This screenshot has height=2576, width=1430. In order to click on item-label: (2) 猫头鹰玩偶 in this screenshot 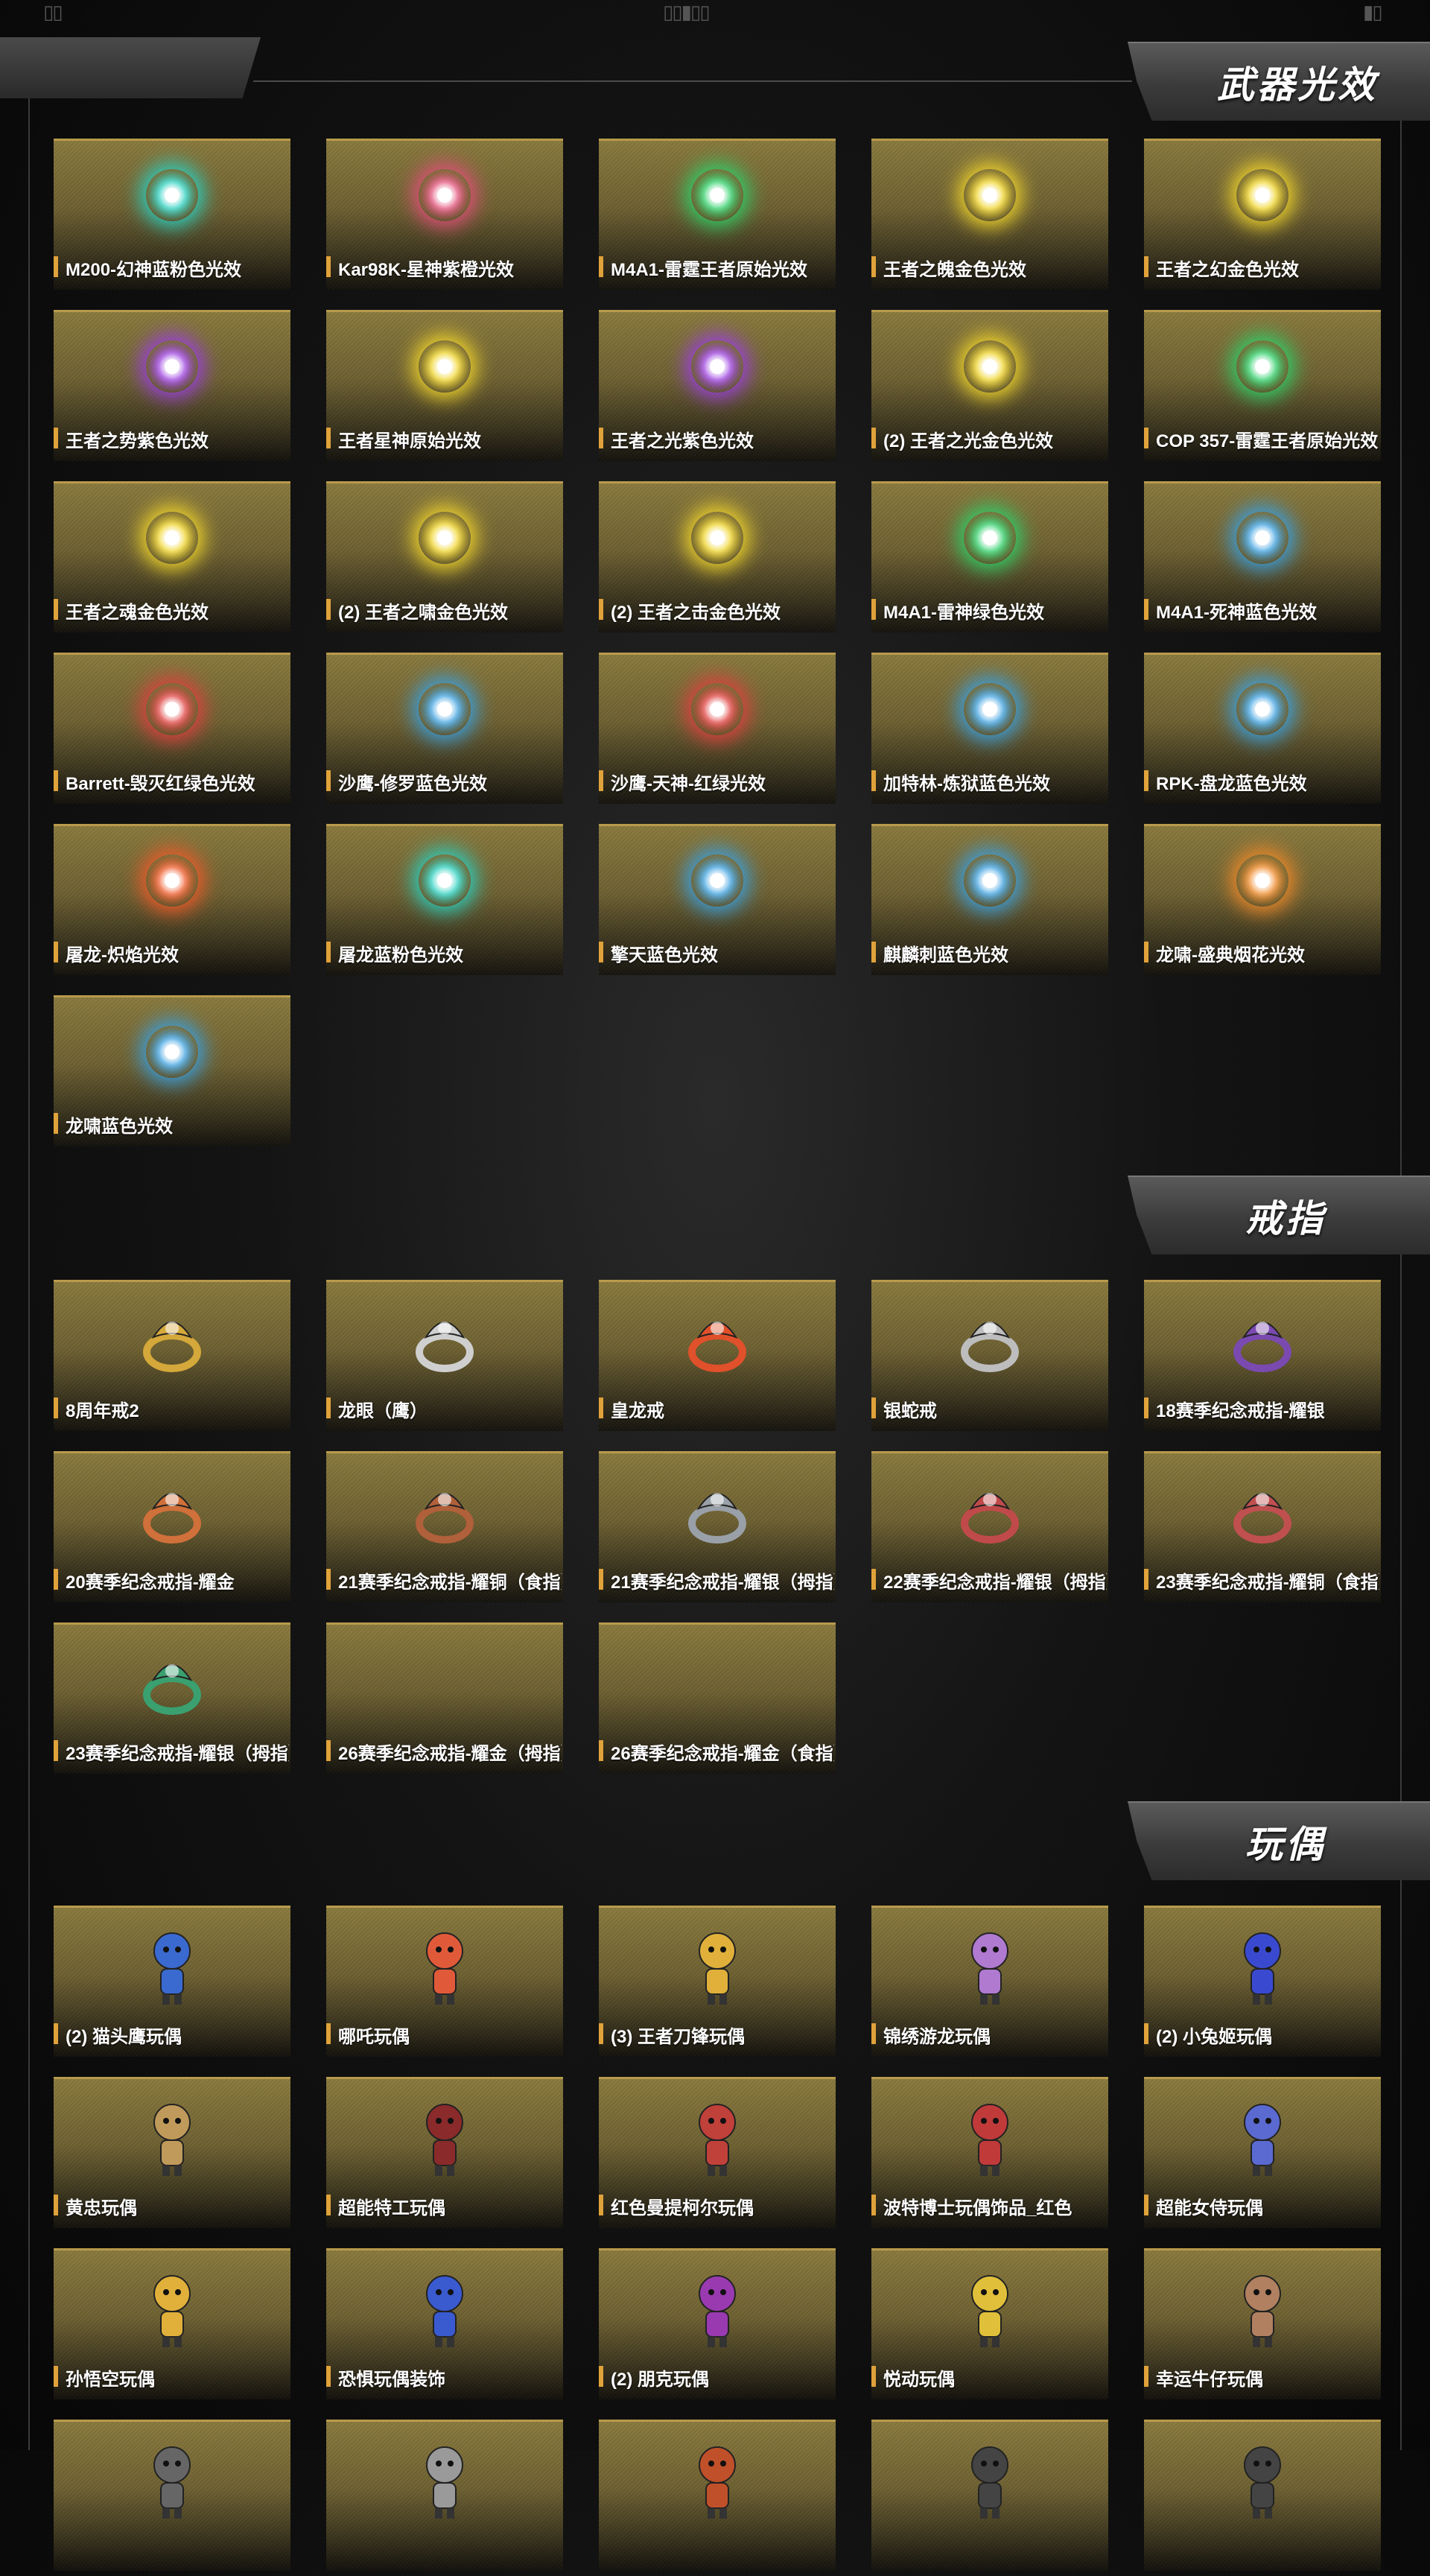, I will do `click(124, 2037)`.